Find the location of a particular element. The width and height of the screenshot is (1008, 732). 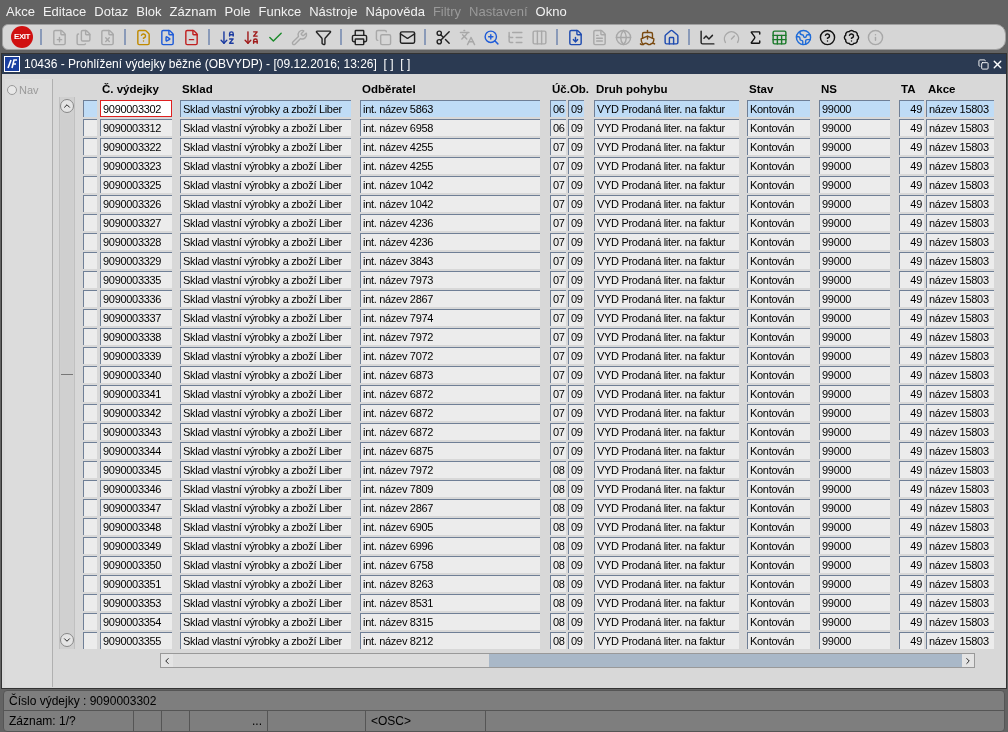

table-cell: 9090003350 is located at coordinates (136, 564).